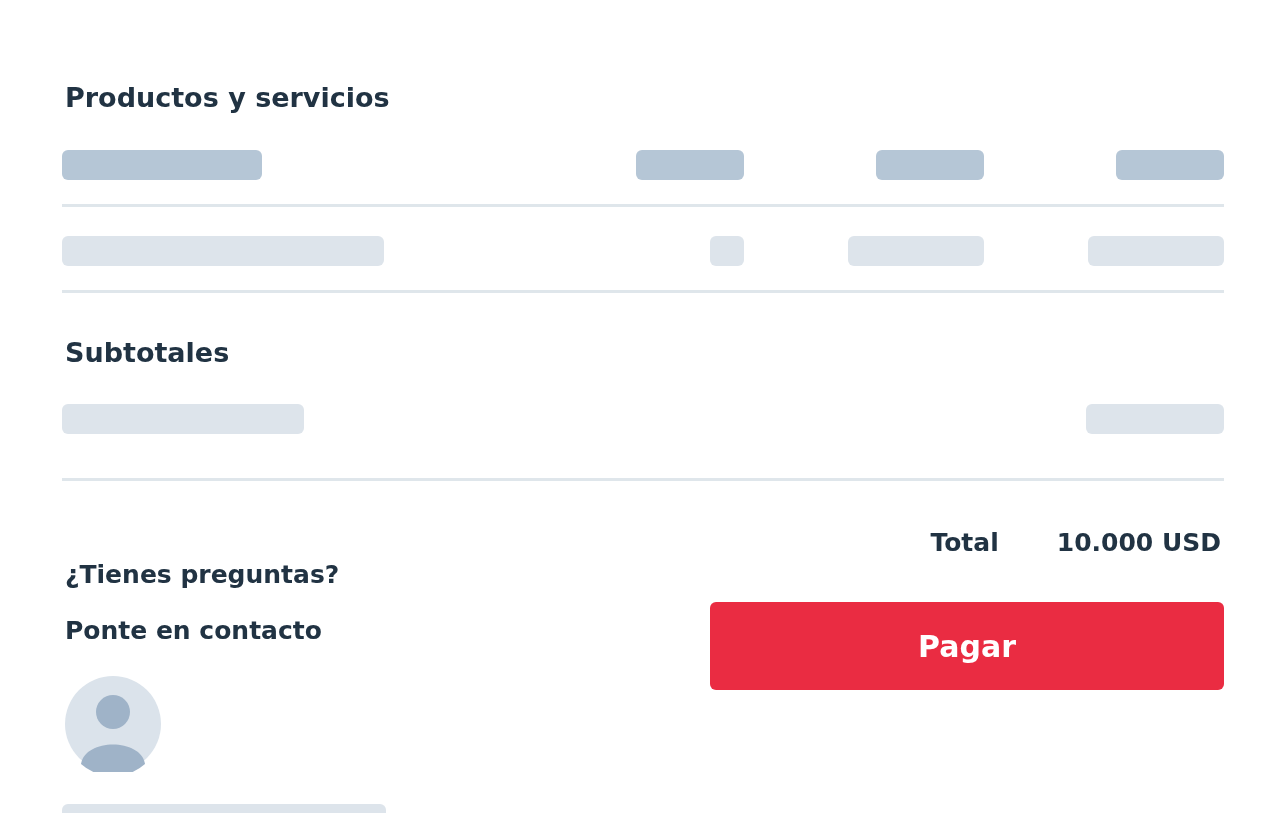  Describe the element at coordinates (147, 353) in the screenshot. I see `section-heading: Subtotales` at that location.